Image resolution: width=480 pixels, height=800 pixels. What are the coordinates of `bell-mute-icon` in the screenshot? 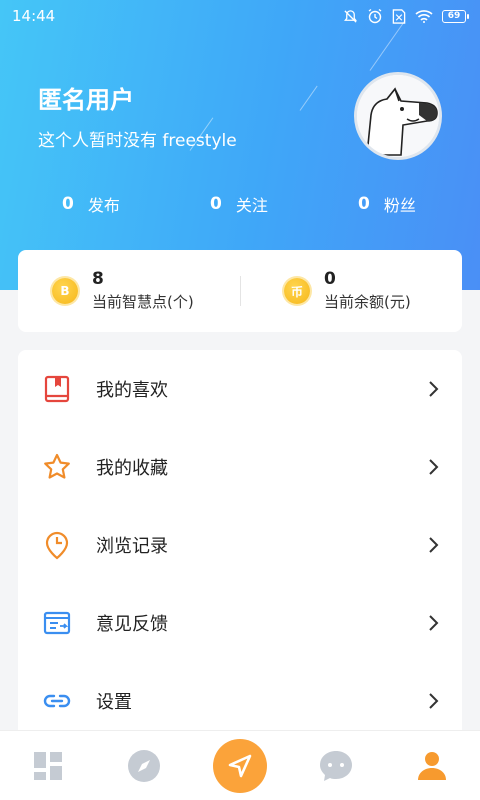 It's located at (350, 16).